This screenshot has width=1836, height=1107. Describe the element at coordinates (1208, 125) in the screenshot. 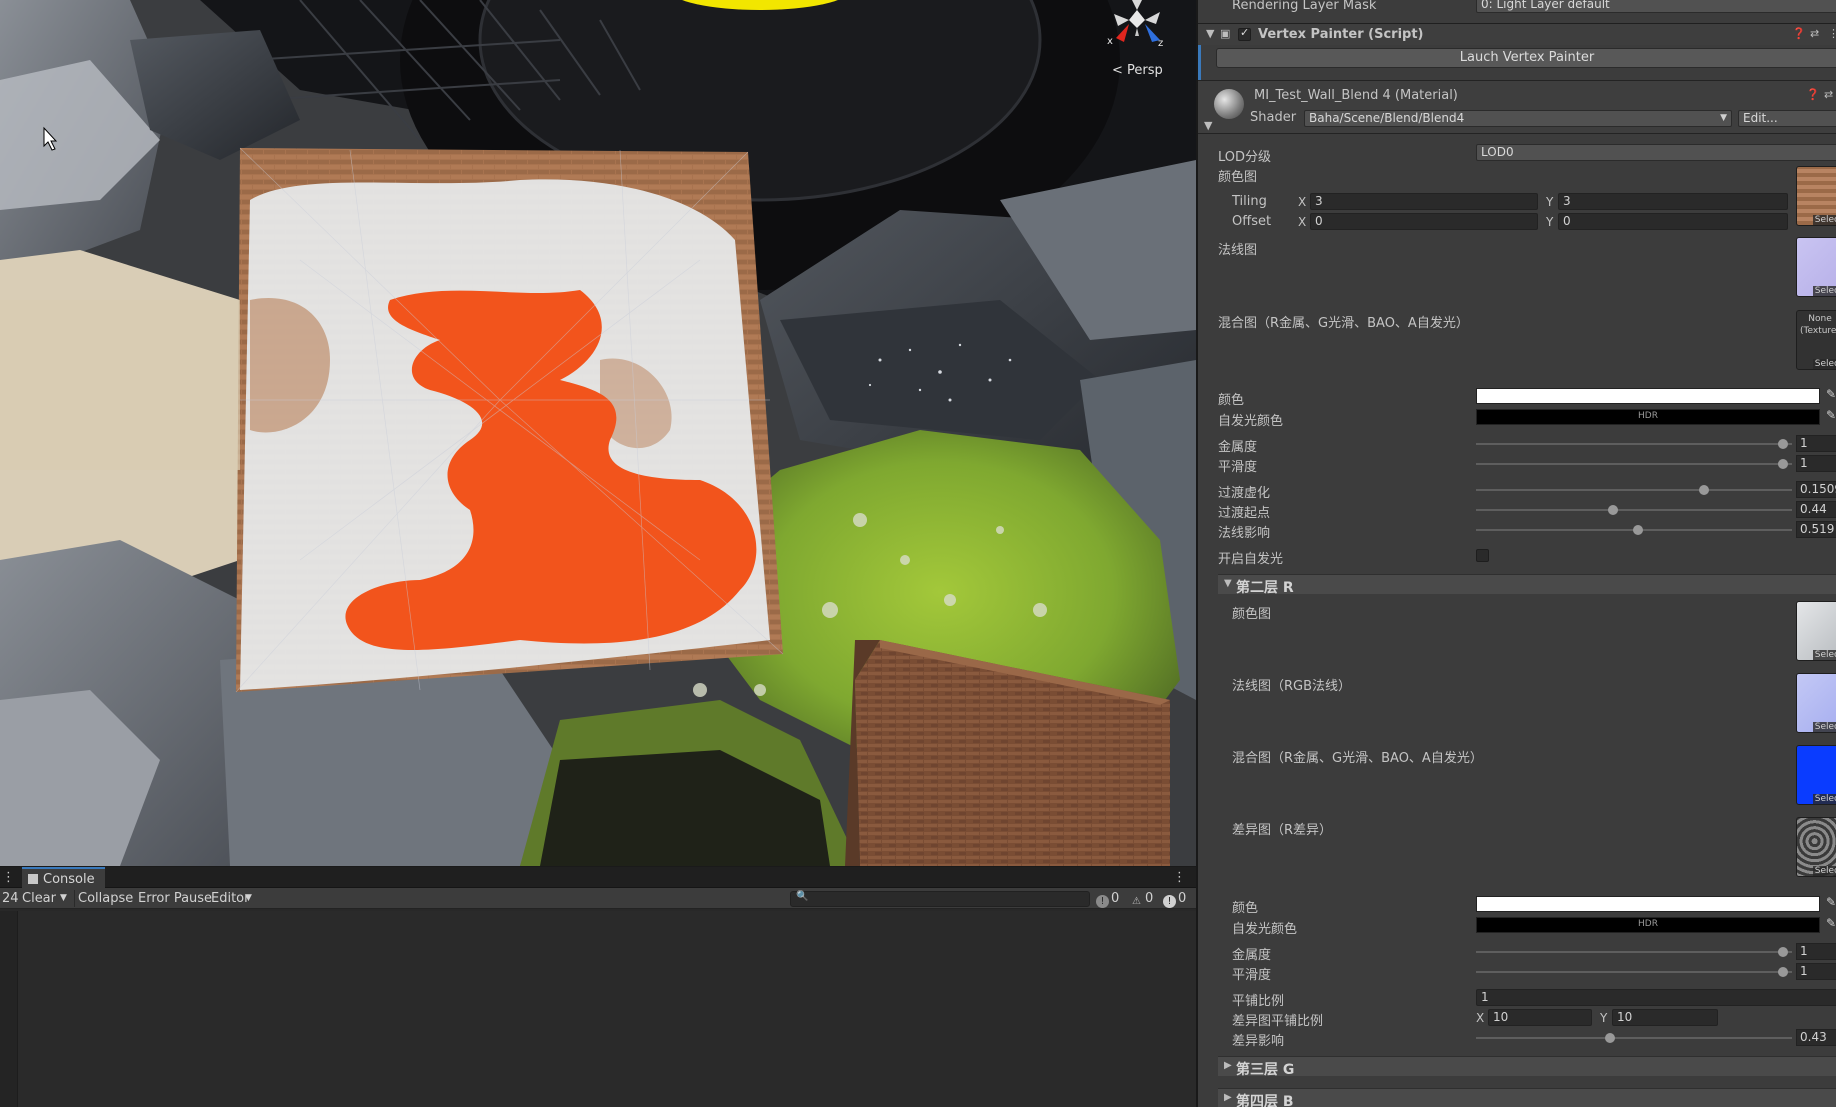

I see `material-foldout-icon: ▼` at that location.